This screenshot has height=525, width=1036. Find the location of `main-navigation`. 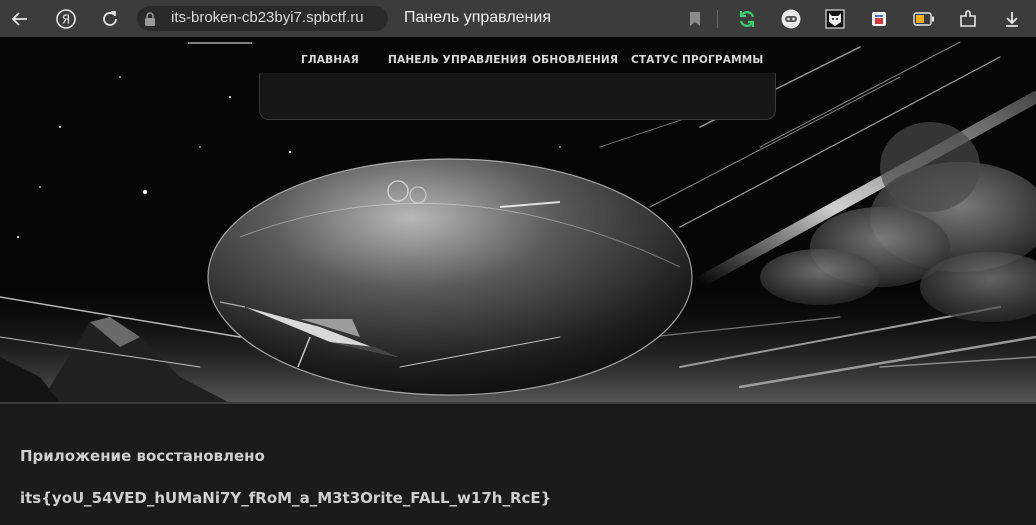

main-navigation is located at coordinates (517, 96).